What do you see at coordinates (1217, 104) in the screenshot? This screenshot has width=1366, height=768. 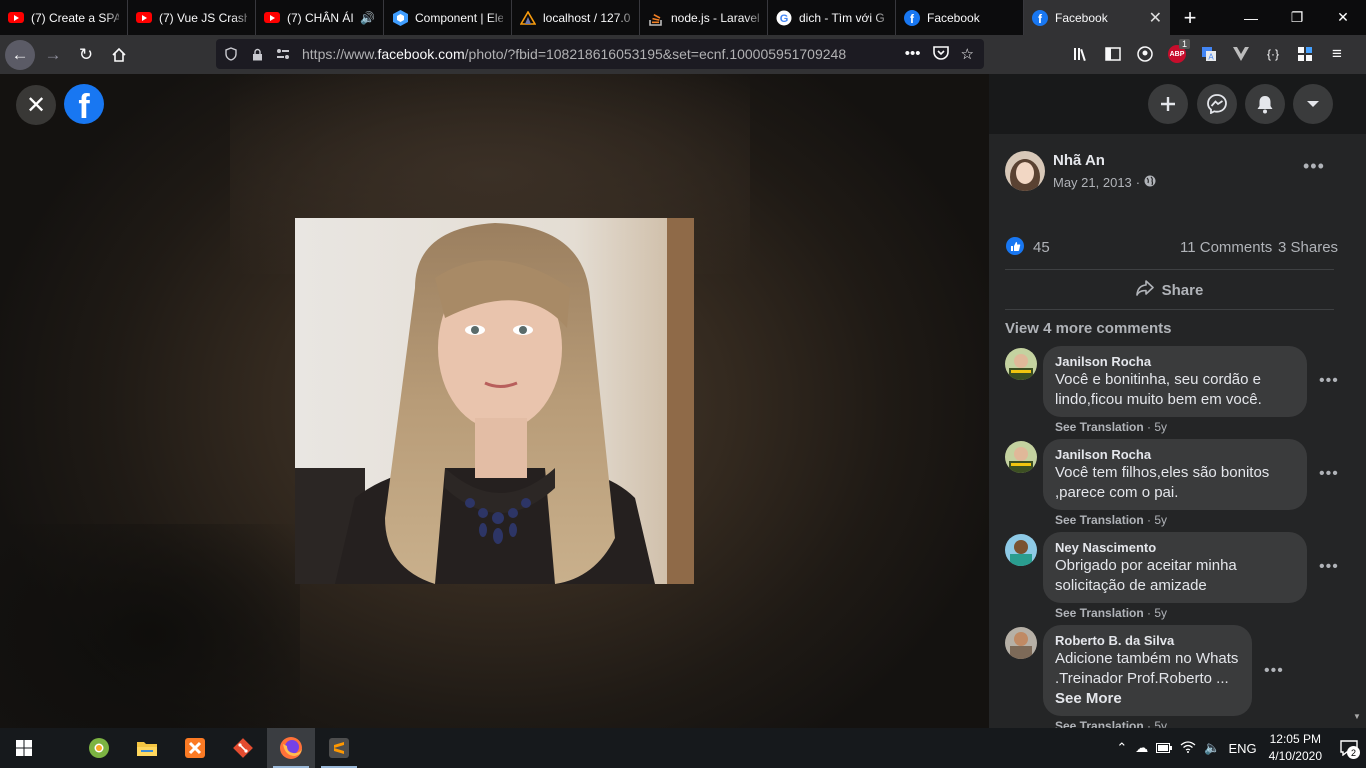 I see `messenger-icon` at bounding box center [1217, 104].